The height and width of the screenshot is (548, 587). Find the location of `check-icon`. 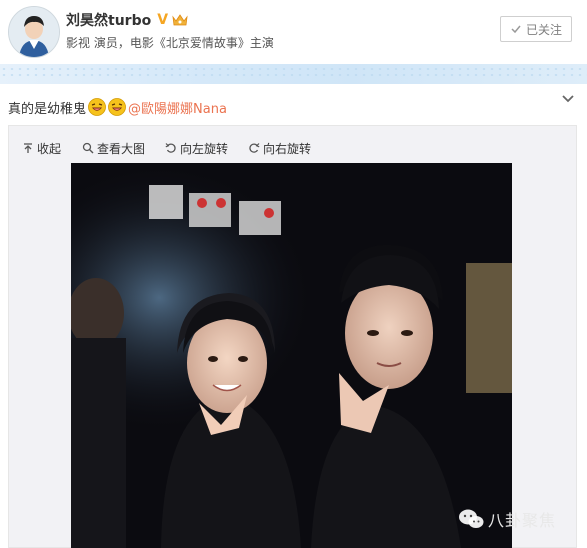

check-icon is located at coordinates (516, 29).